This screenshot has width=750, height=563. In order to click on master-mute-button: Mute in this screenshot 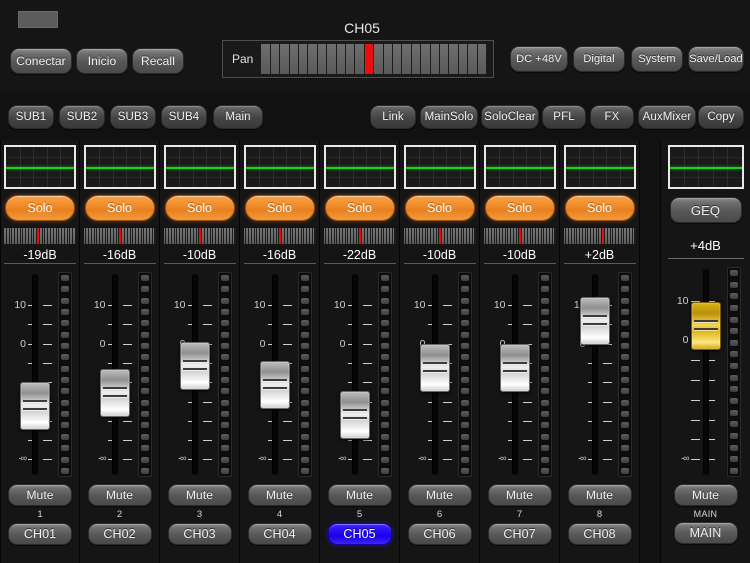, I will do `click(705, 495)`.